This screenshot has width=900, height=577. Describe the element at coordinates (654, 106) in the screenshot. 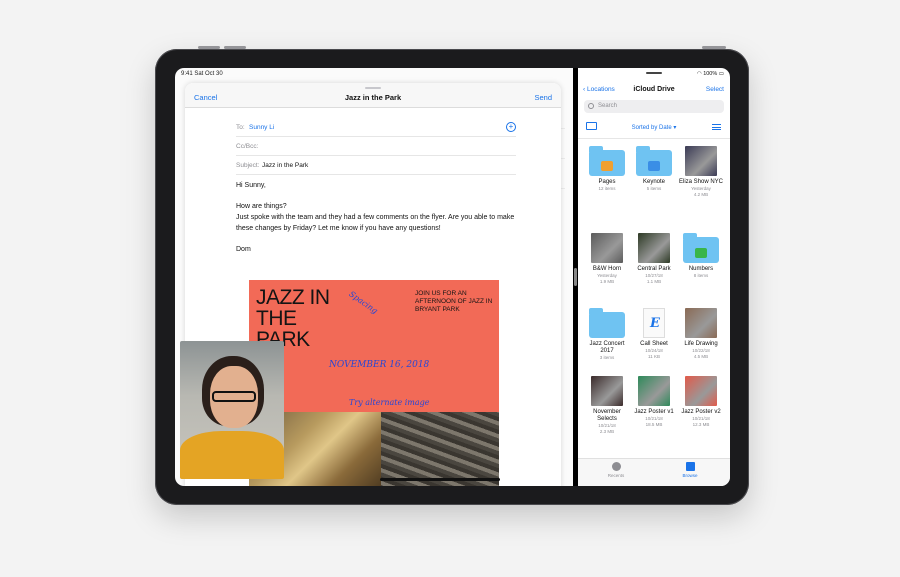

I see `search-field: Search` at that location.